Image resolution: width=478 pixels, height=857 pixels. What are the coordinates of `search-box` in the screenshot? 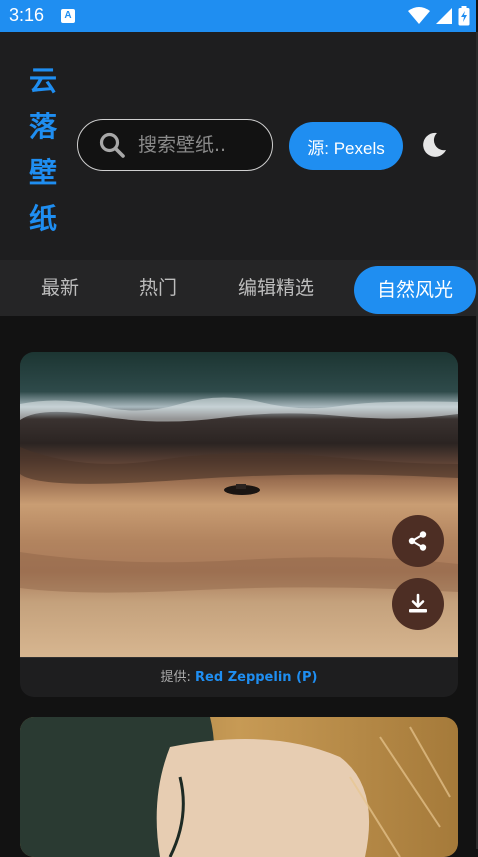 It's located at (175, 145).